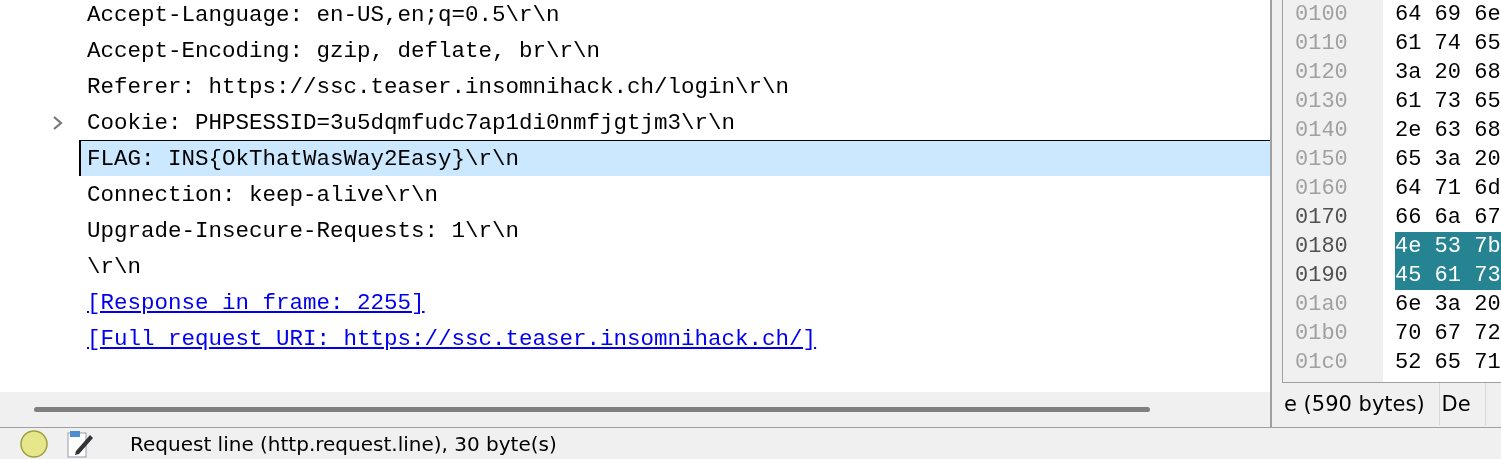  What do you see at coordinates (57, 123) in the screenshot?
I see `chevron-icon` at bounding box center [57, 123].